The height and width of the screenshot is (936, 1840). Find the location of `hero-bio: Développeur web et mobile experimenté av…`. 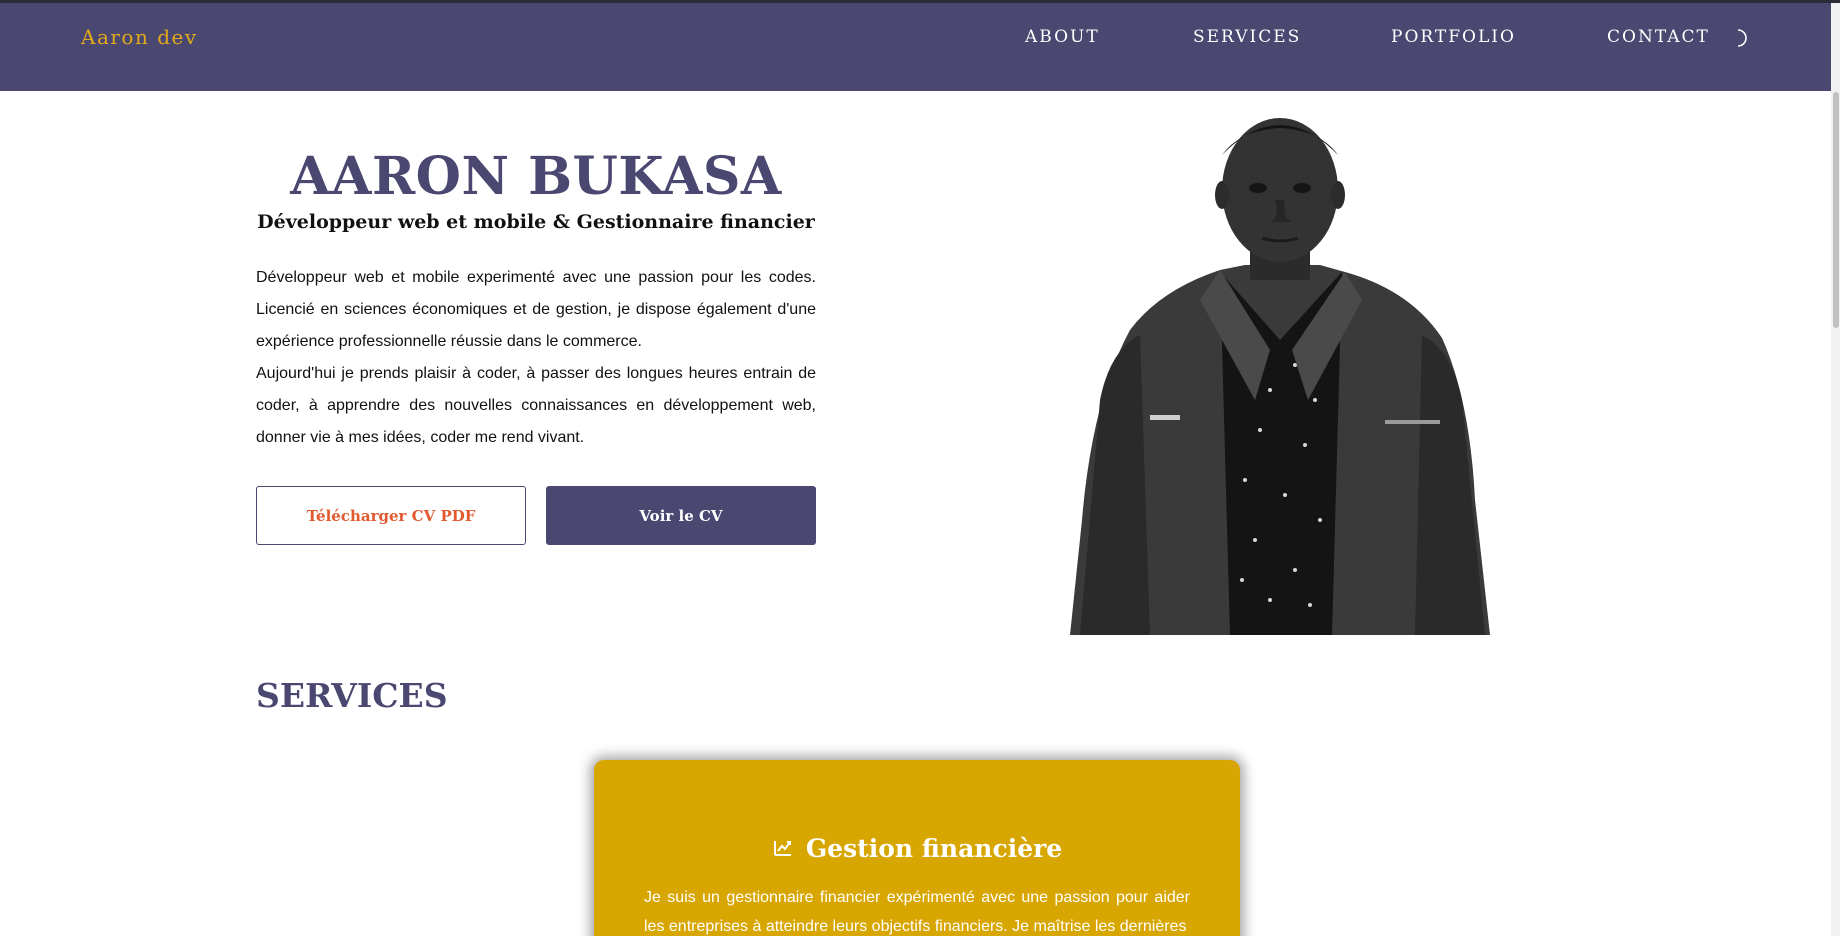

hero-bio: Développeur web et mobile experimenté av… is located at coordinates (536, 358).